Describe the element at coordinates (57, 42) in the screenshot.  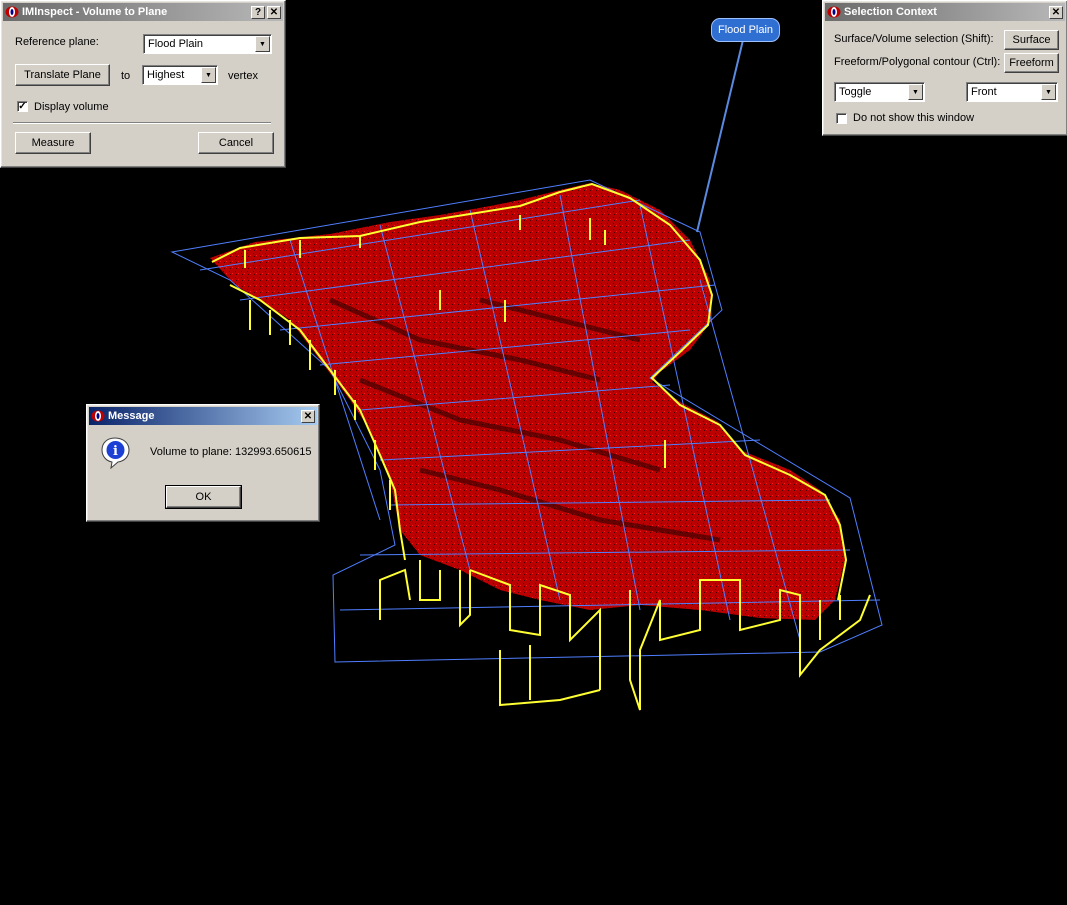
I see `reference-plane-label: Reference plane:` at that location.